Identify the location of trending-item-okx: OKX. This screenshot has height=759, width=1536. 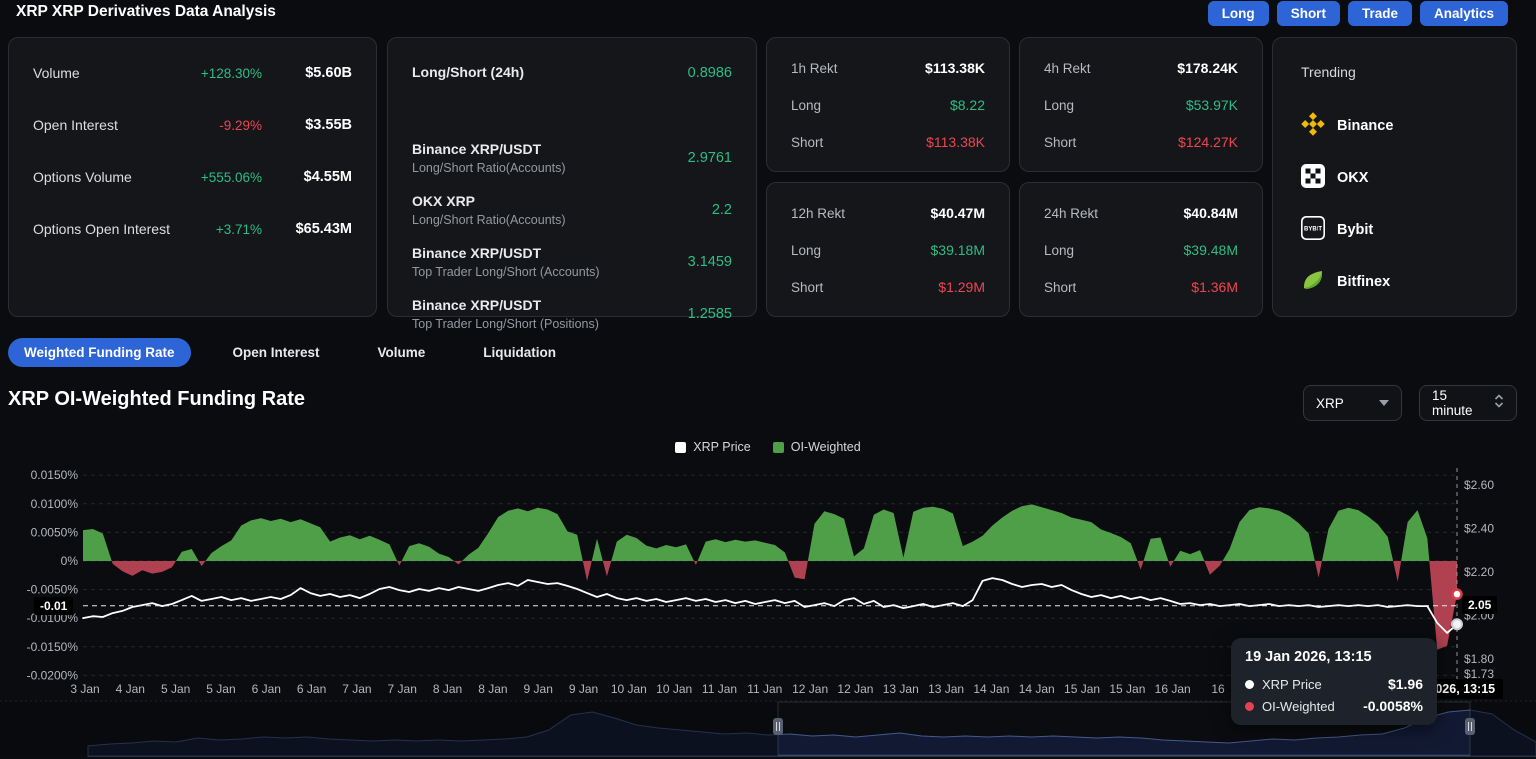
(1398, 177).